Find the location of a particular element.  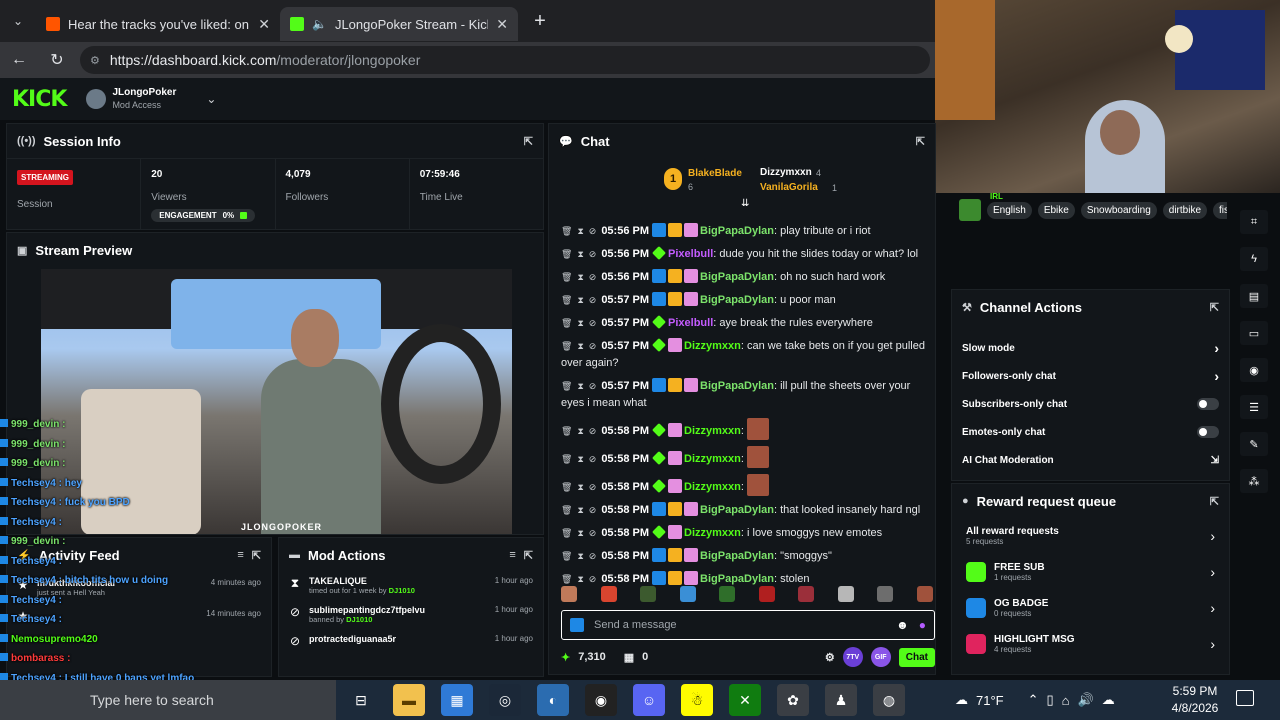

chevron-down-icon: ⌄ is located at coordinates (211, 99).